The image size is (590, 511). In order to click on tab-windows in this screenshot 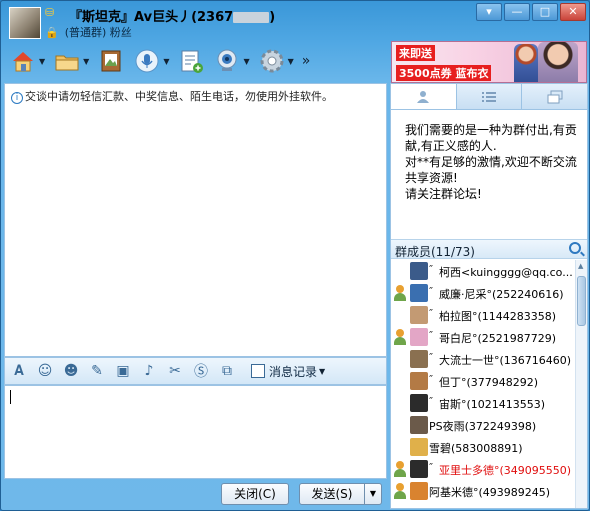, I will do `click(554, 96)`.